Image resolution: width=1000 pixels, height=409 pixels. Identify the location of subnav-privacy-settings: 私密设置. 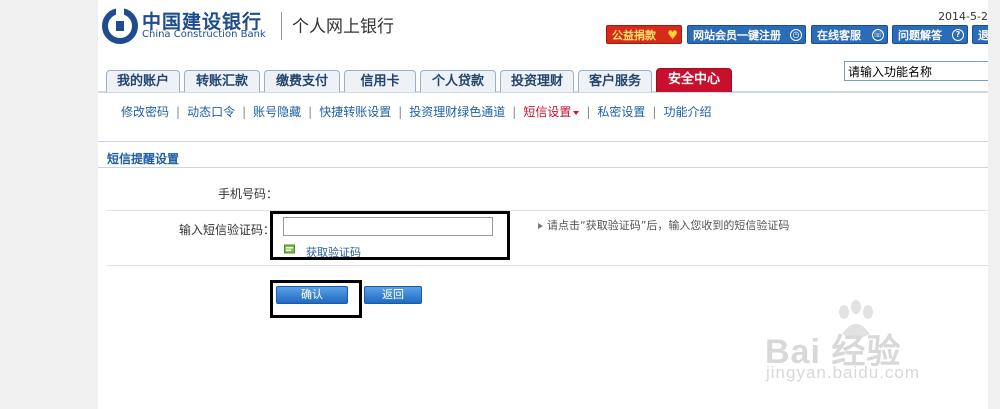
(621, 112).